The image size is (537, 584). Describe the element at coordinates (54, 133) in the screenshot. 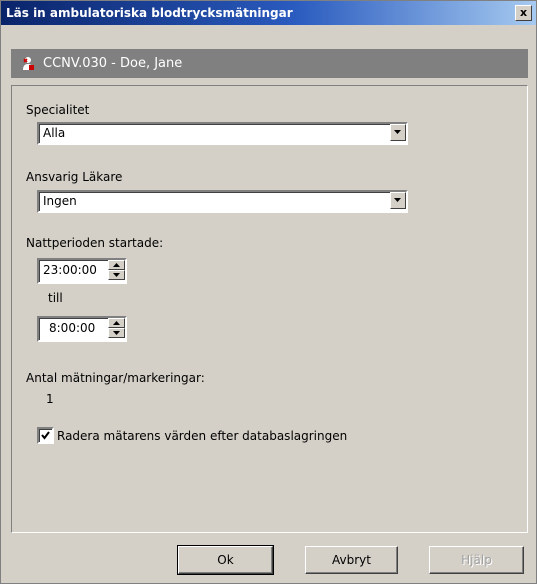

I see `specialty-value: Alla` at that location.